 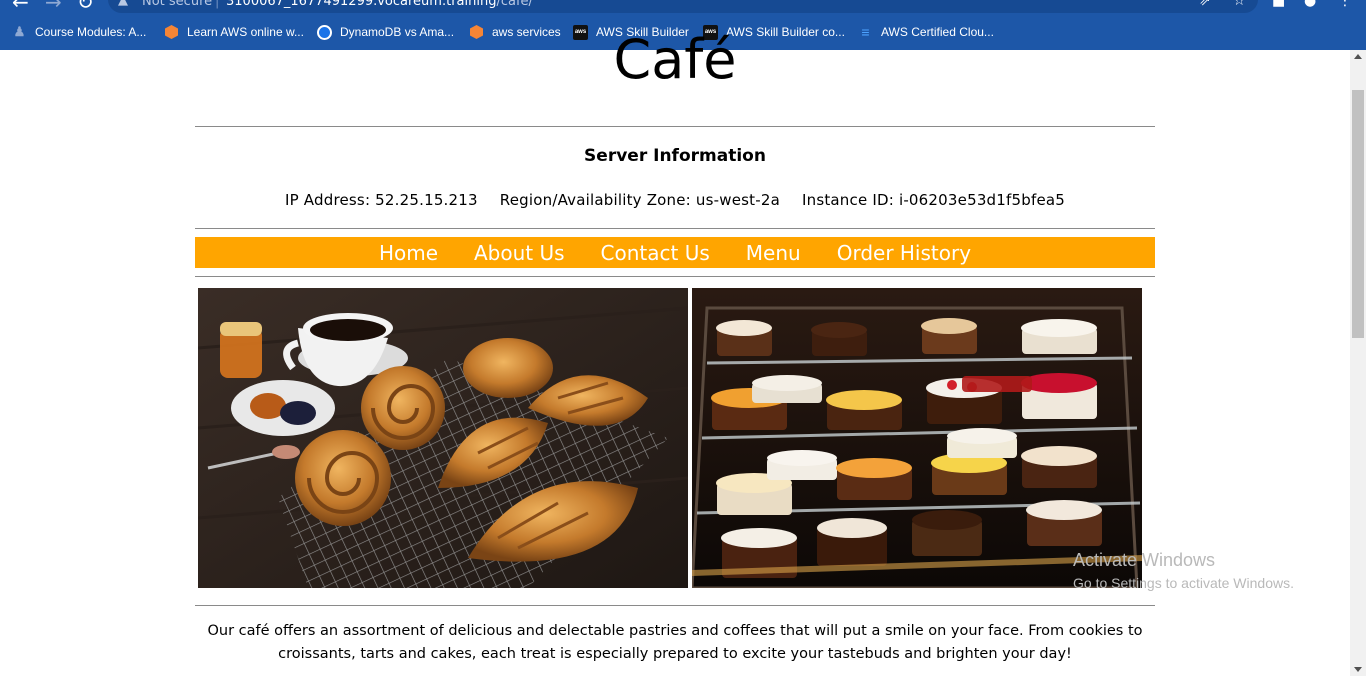 I want to click on instance-id: Instance ID: i-06203e53d1f5bfea5, so click(x=933, y=200).